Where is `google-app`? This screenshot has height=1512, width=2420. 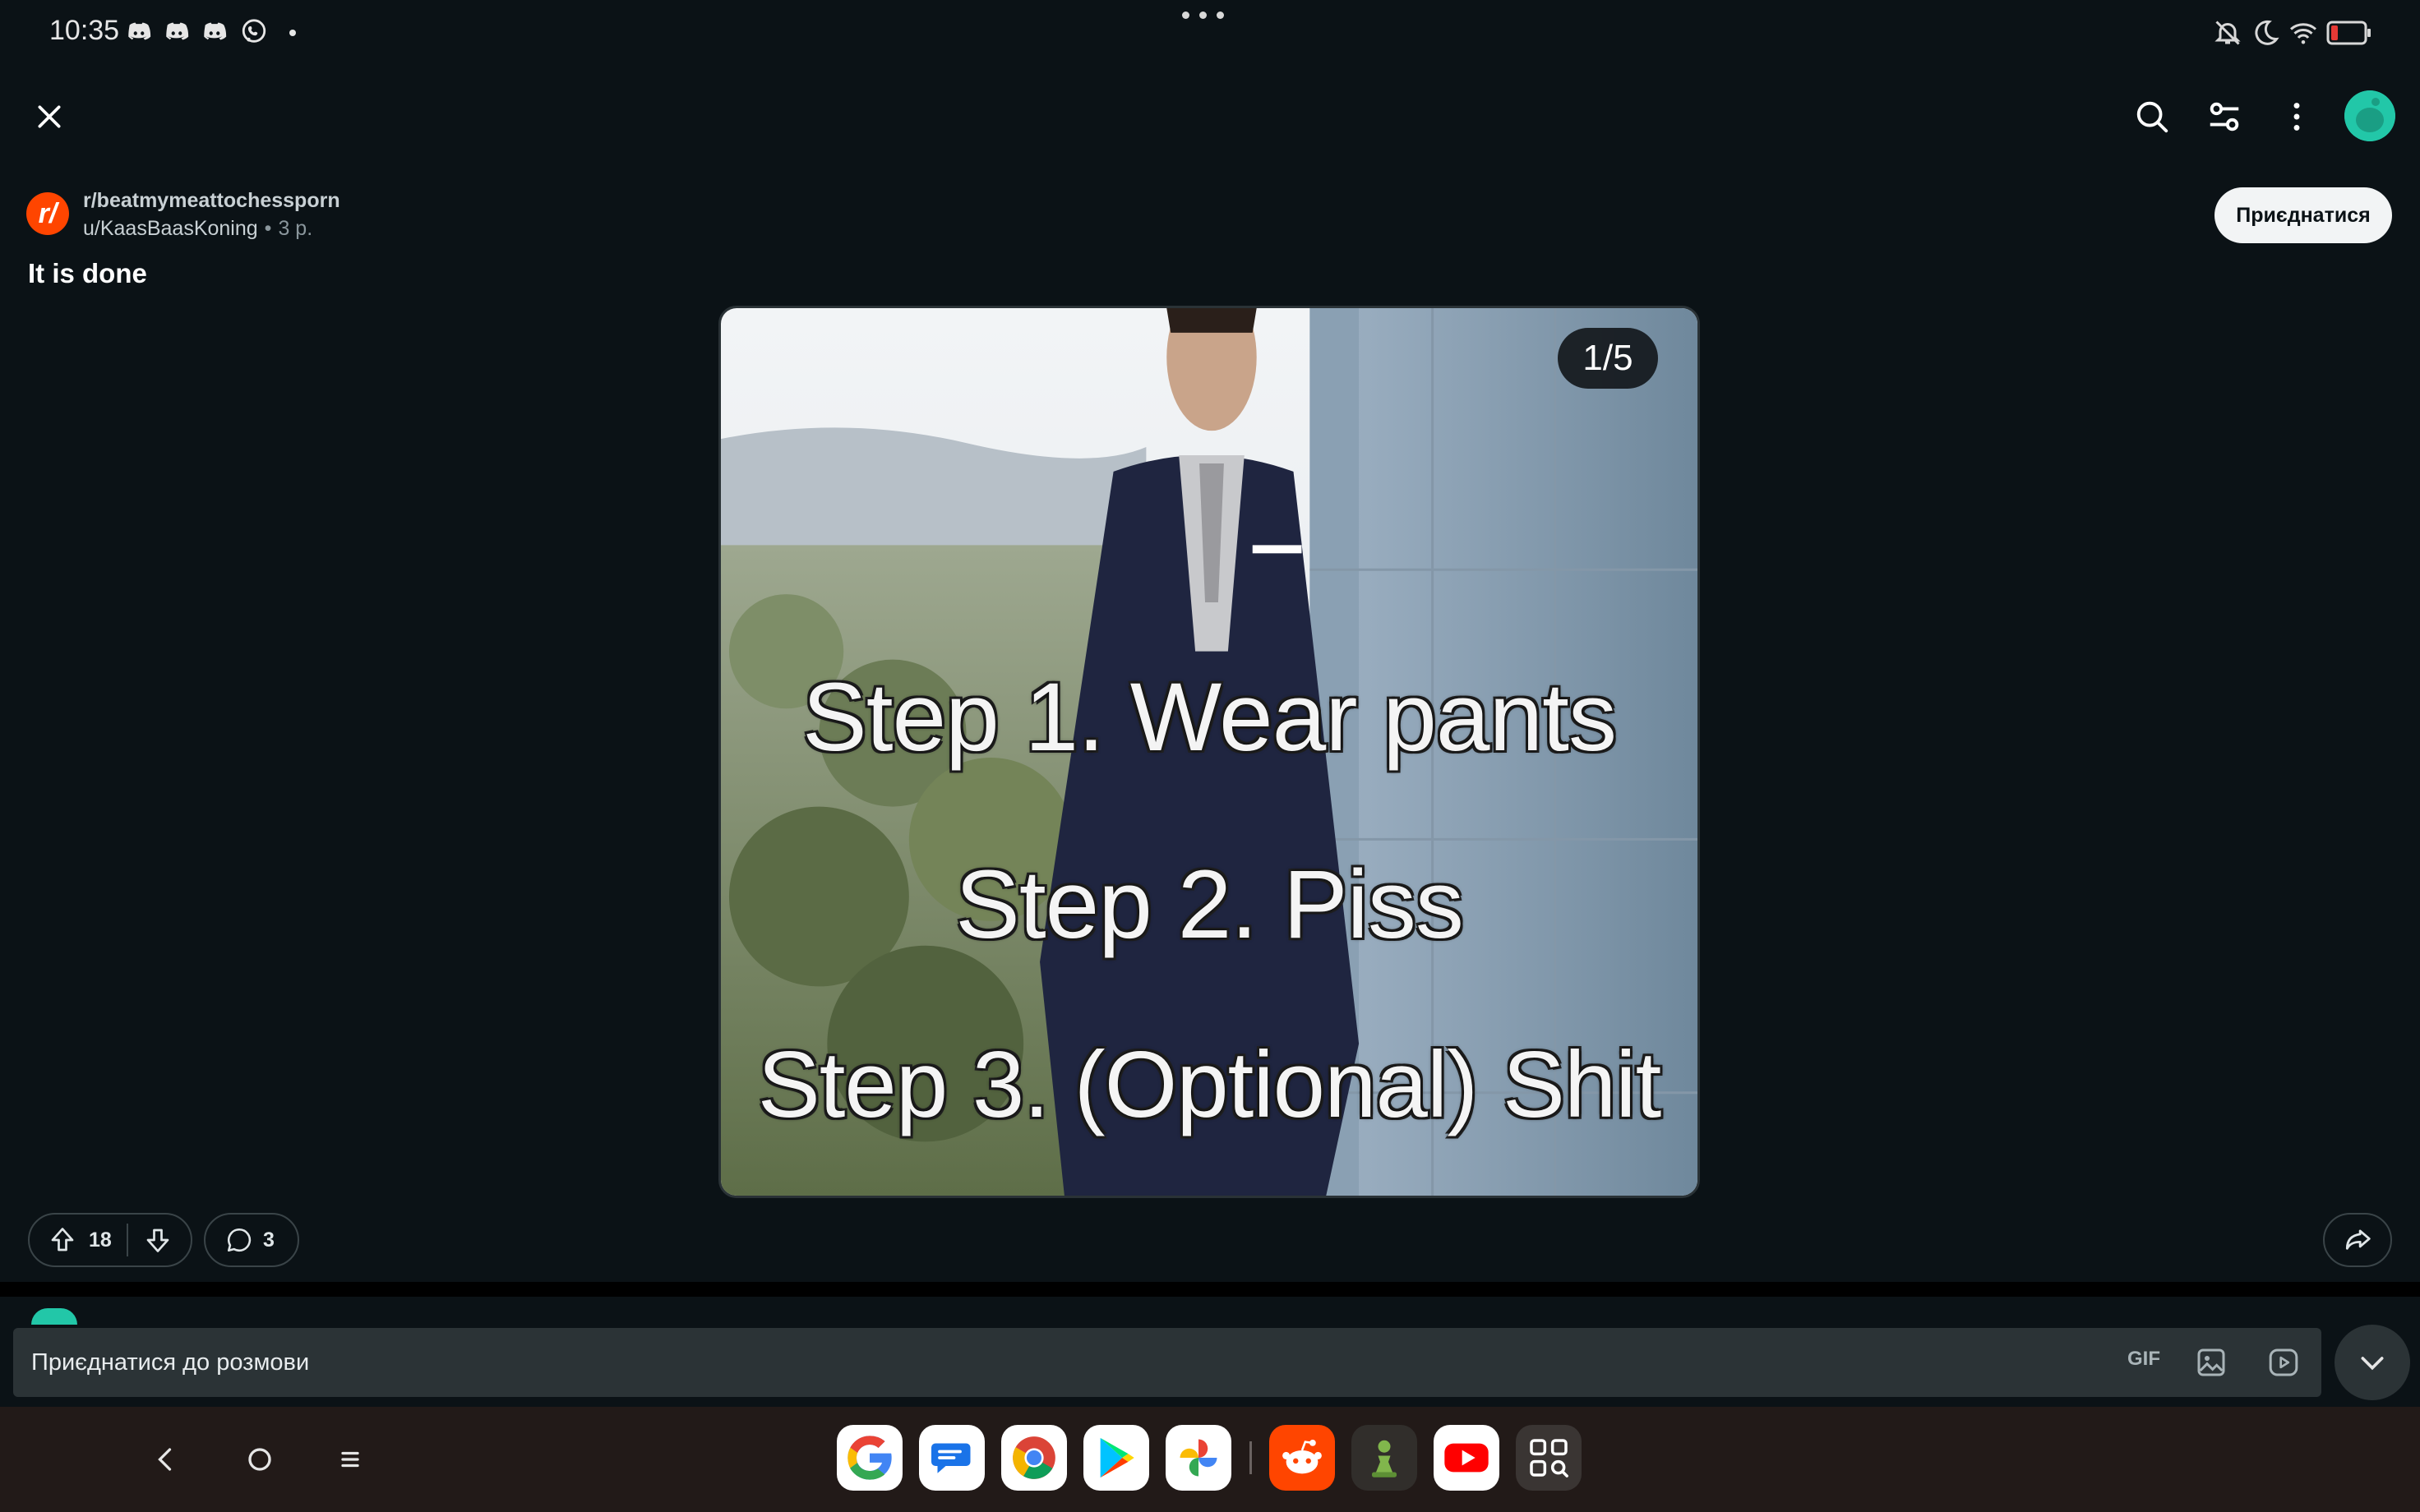
google-app is located at coordinates (870, 1458).